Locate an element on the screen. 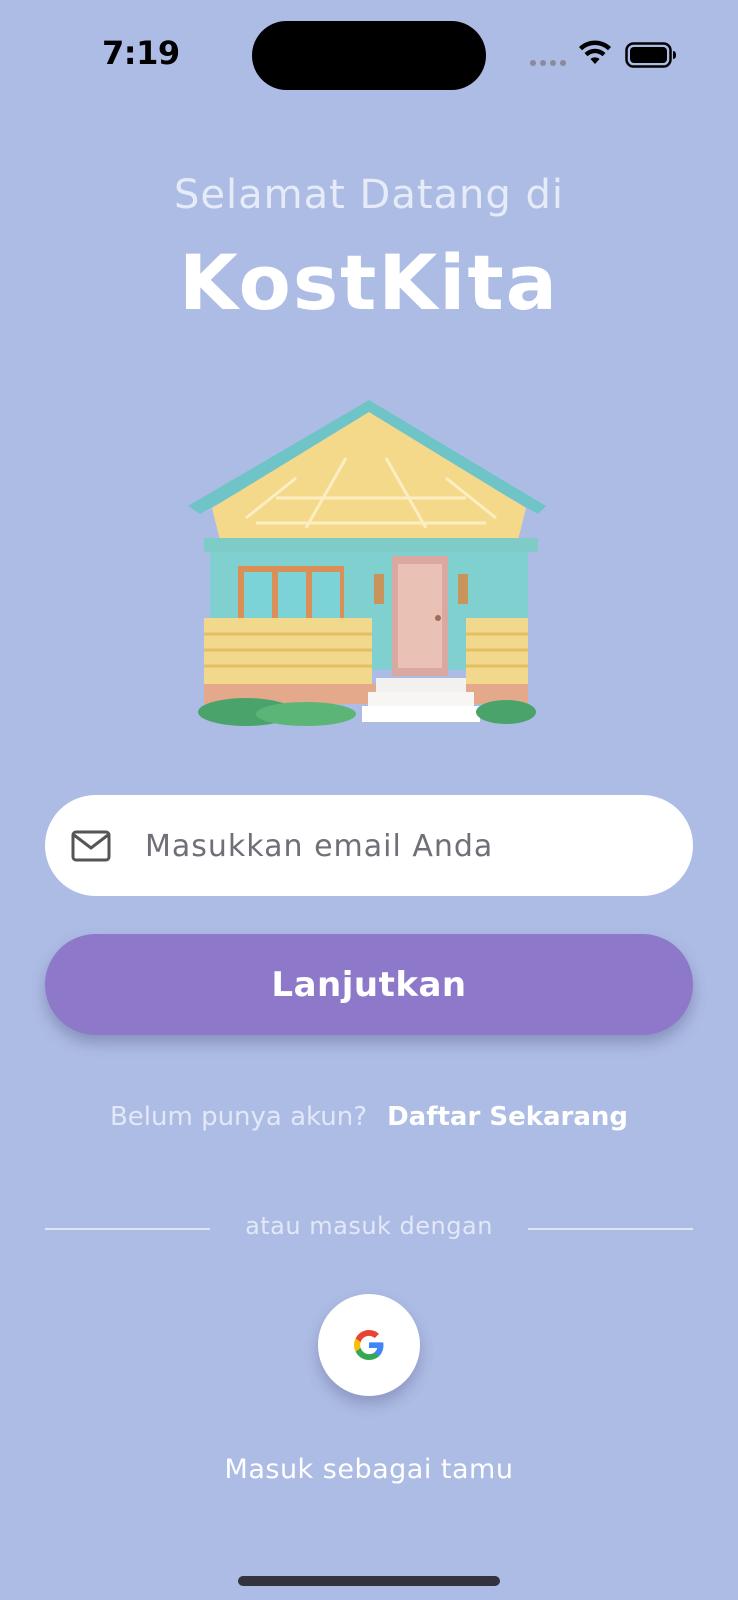 Image resolution: width=738 pixels, height=1600 pixels. email-field is located at coordinates (369, 846).